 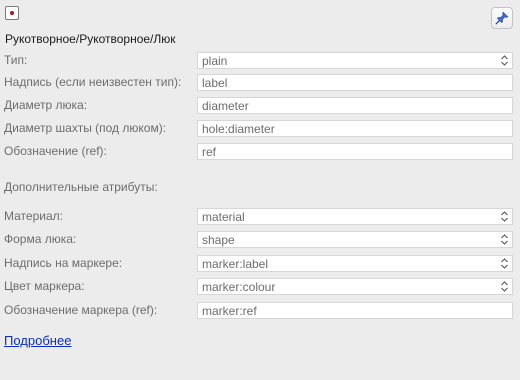 I want to click on manhole-preset-icon, so click(x=12, y=13).